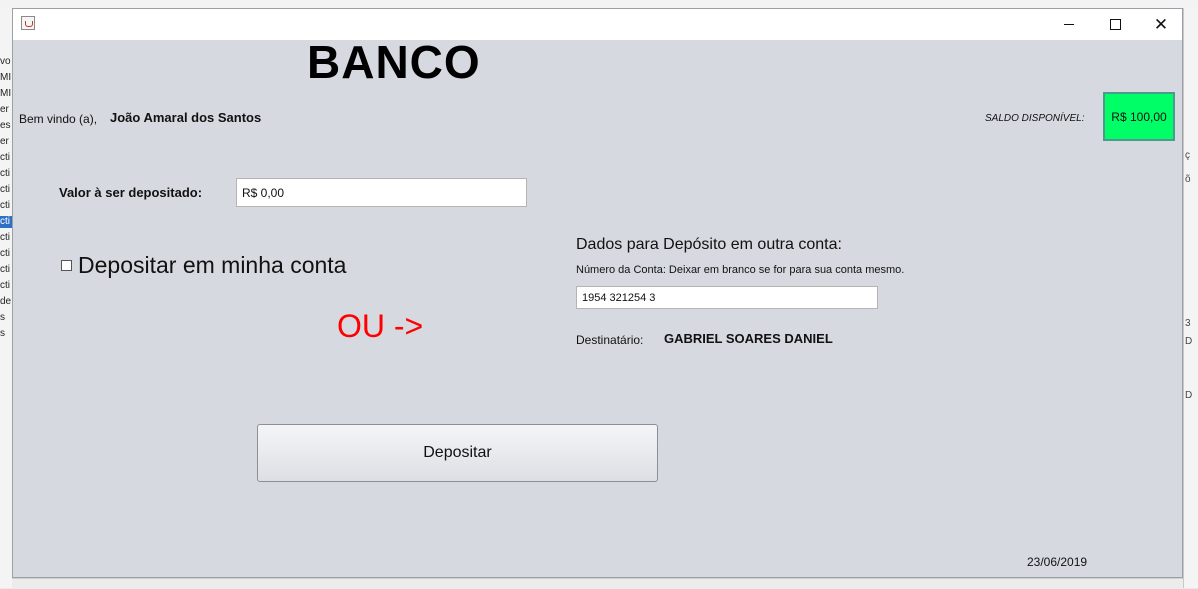 This screenshot has width=1198, height=589. I want to click on background-ide-bottom, so click(597, 583).